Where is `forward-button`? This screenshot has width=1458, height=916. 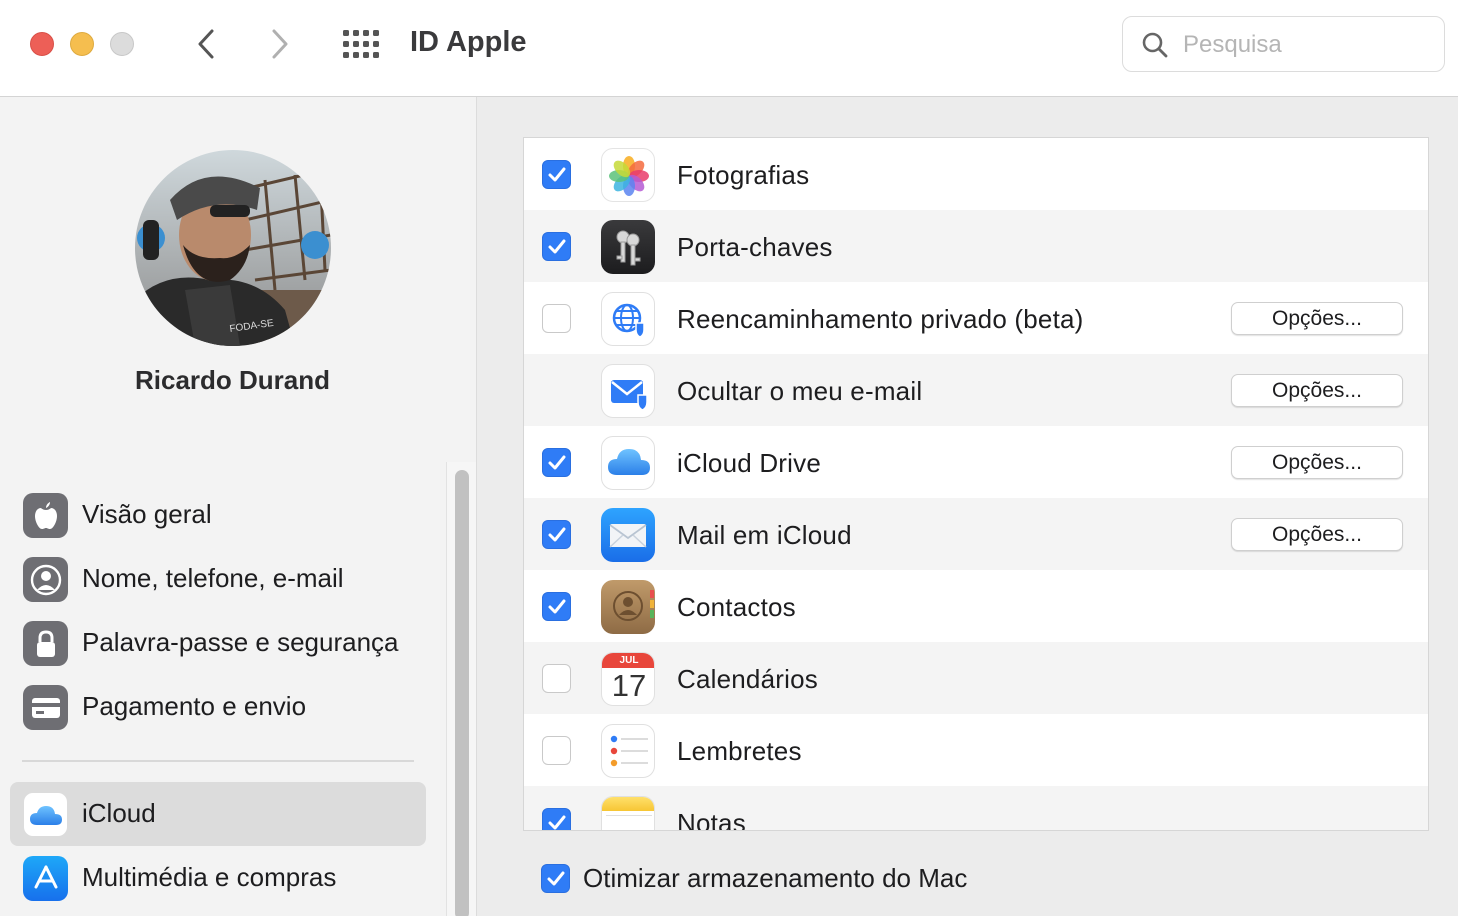
forward-button is located at coordinates (280, 44).